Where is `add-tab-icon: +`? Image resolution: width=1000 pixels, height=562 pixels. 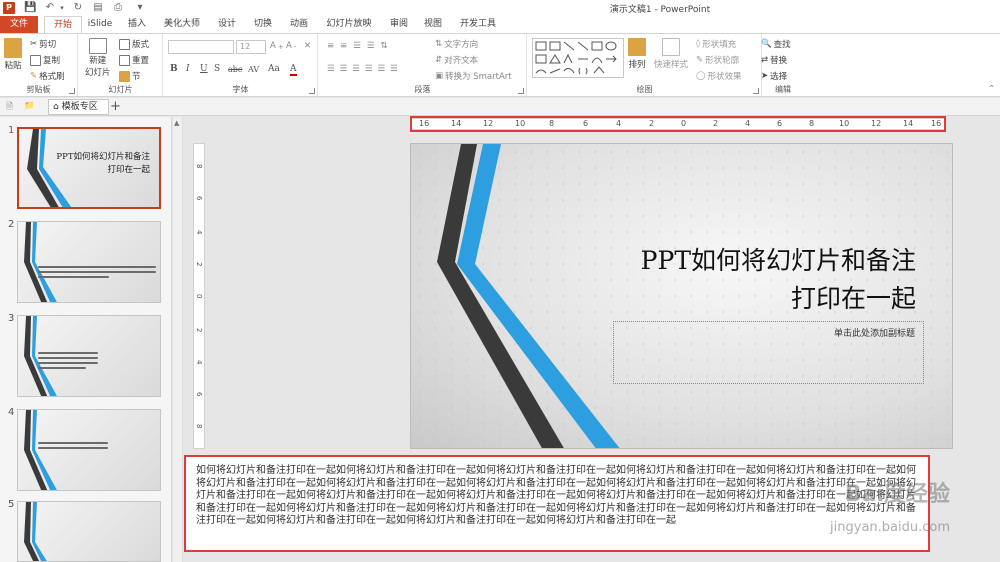 add-tab-icon: + is located at coordinates (115, 106).